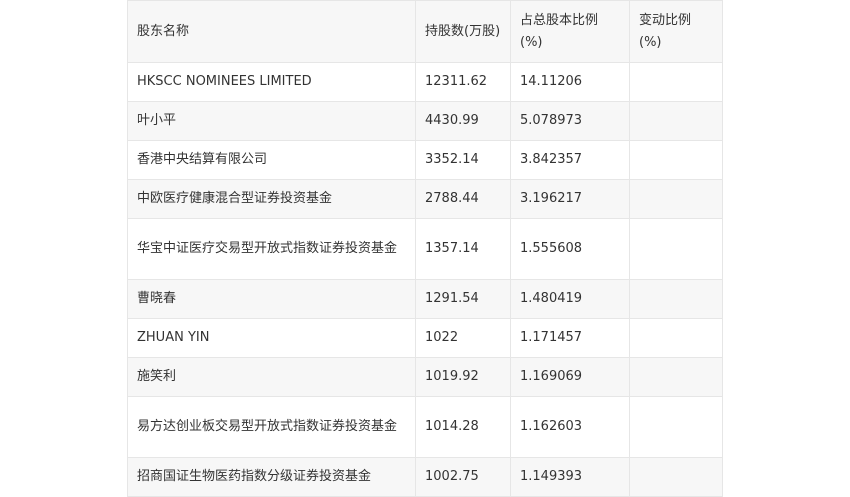  Describe the element at coordinates (463, 427) in the screenshot. I see `cell-shares: 1014.28` at that location.